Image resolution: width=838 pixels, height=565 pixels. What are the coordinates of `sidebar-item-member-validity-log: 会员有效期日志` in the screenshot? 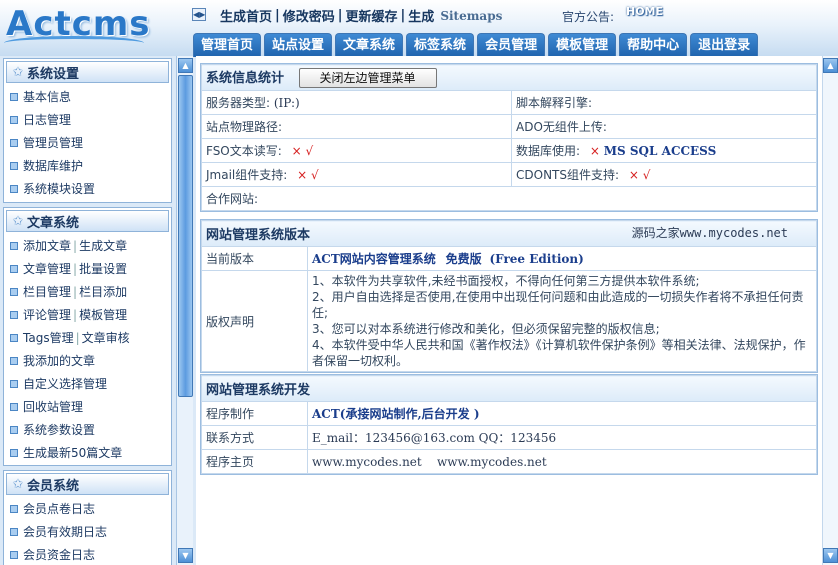 It's located at (87, 531).